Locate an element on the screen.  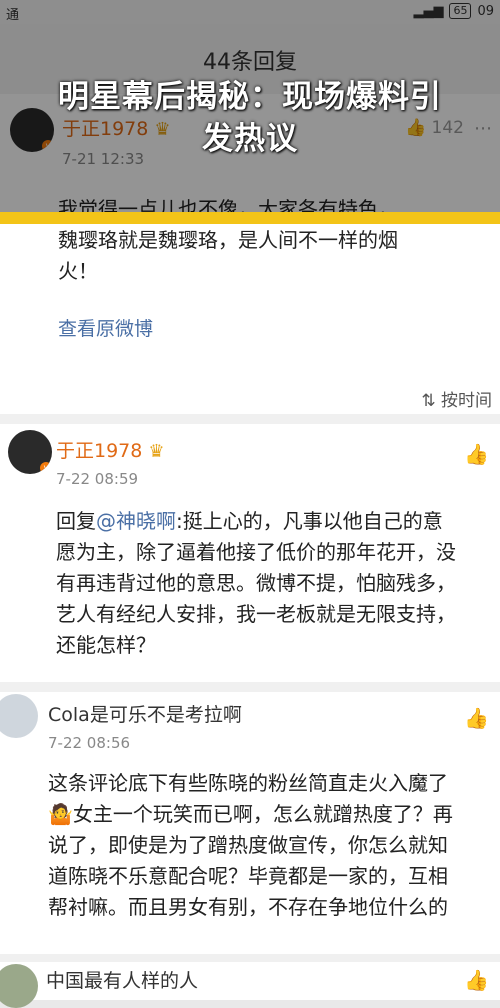
verified-icon: v is located at coordinates (46, 468).